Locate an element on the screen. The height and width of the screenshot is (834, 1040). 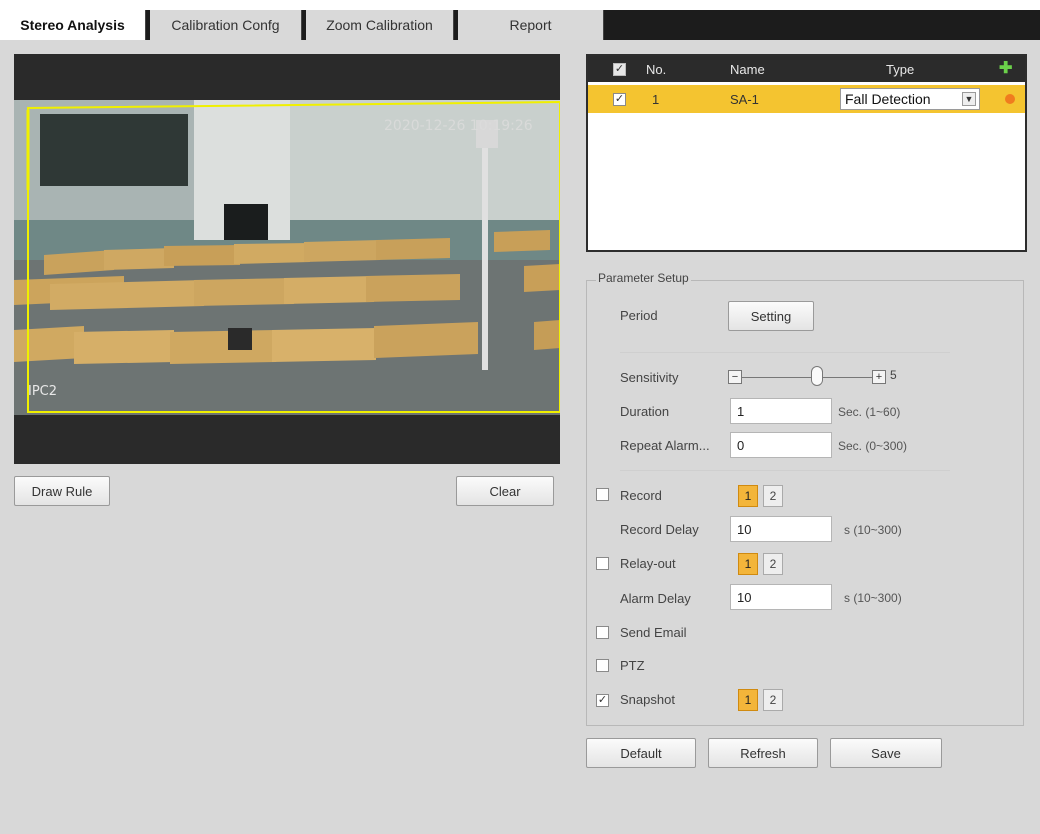
snapshot-checkbox: ✓ is located at coordinates (602, 700).